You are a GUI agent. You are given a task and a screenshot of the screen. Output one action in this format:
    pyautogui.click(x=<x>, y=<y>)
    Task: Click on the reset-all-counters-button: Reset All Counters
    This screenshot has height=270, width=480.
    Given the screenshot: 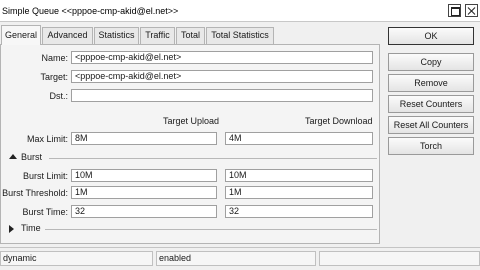 What is the action you would take?
    pyautogui.click(x=431, y=125)
    